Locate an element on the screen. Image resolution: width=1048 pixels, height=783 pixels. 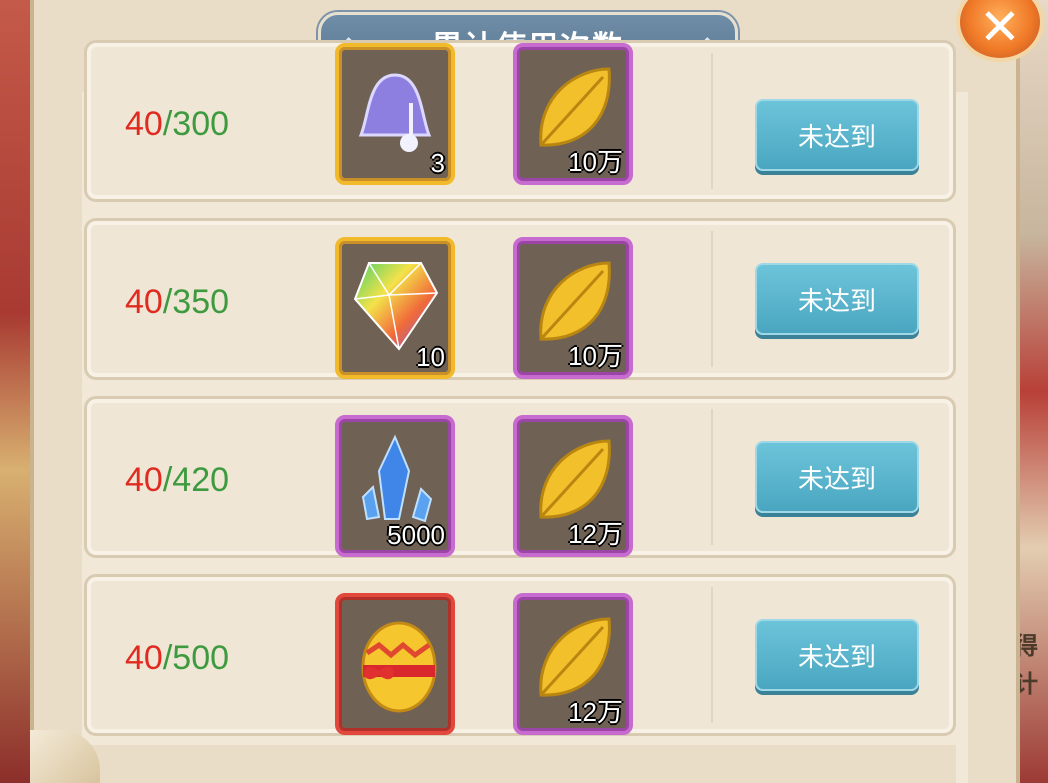
close-x-icon: ✕ is located at coordinates (1000, 28).